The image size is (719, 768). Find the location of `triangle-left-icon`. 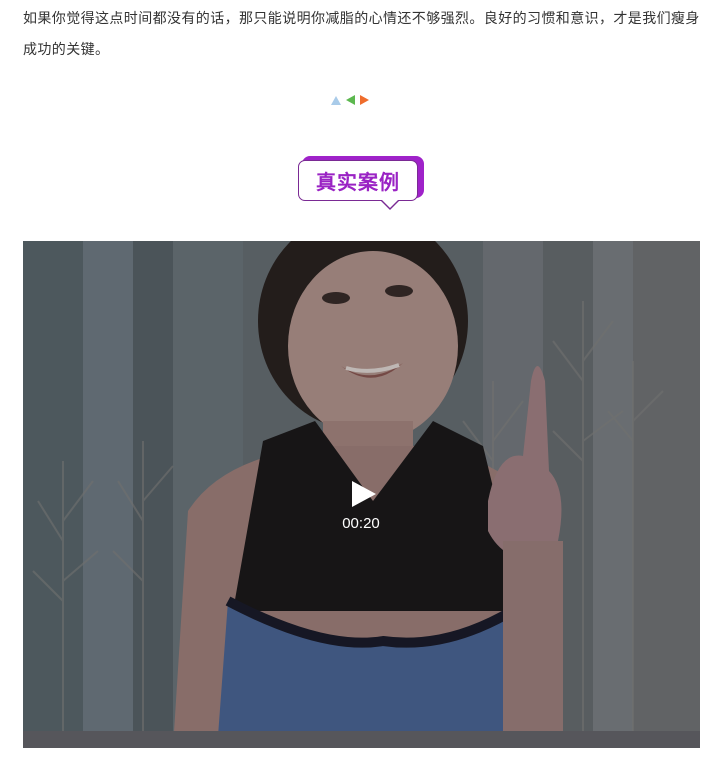

triangle-left-icon is located at coordinates (350, 100).